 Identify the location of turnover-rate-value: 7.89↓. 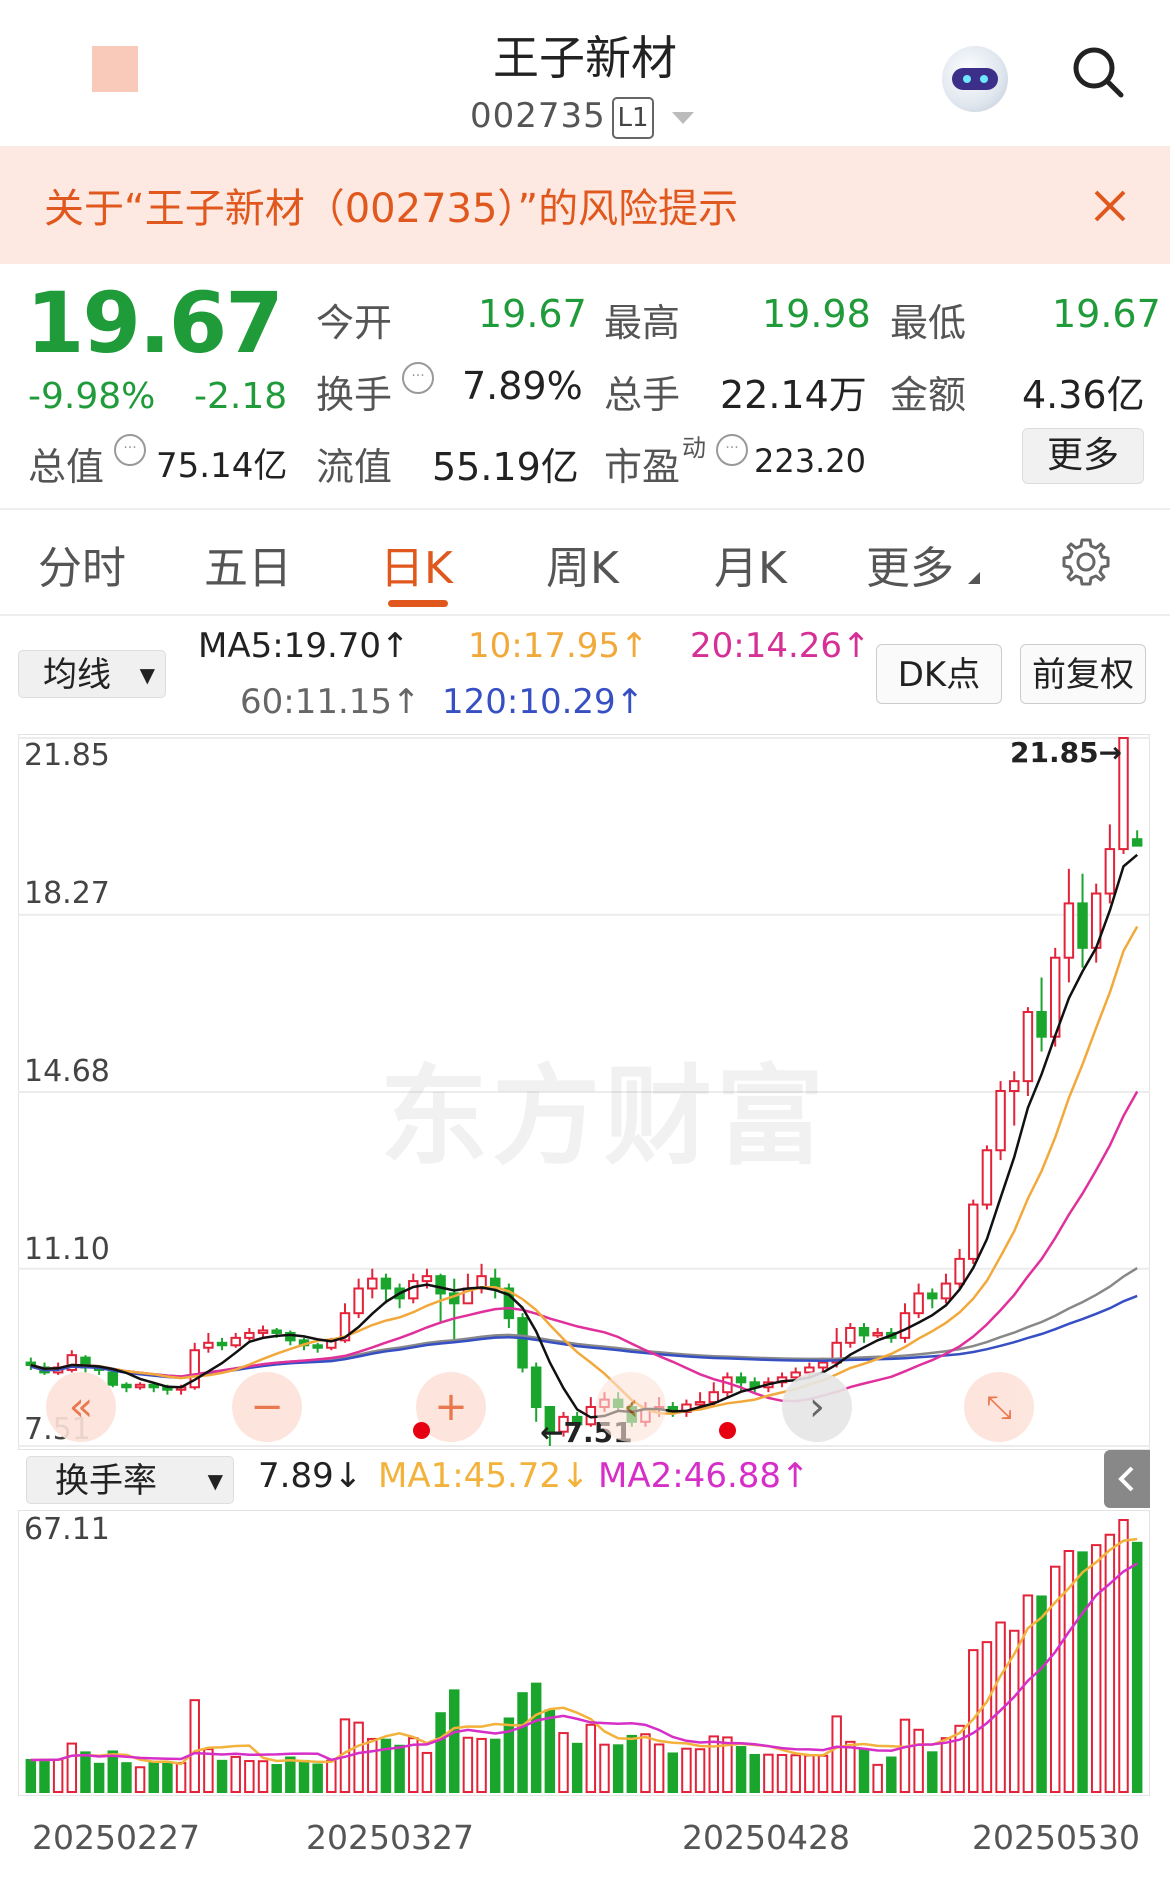
(310, 1476).